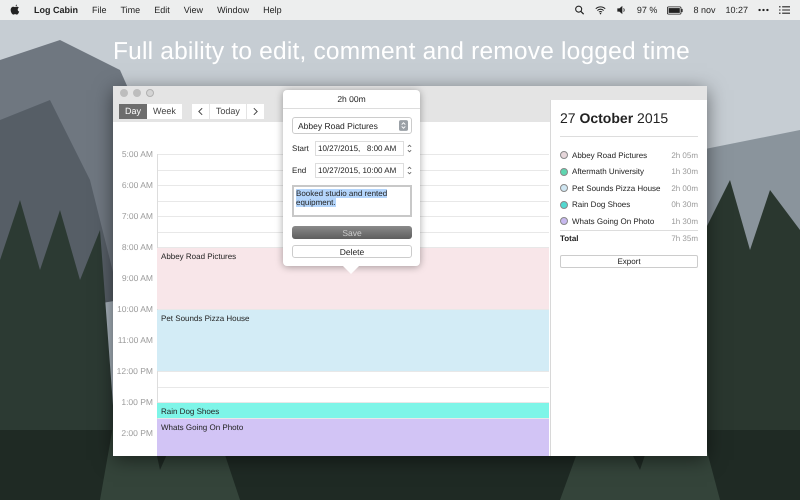 Image resolution: width=800 pixels, height=500 pixels. What do you see at coordinates (614, 221) in the screenshot?
I see `project-name: Whats Going On Photo` at bounding box center [614, 221].